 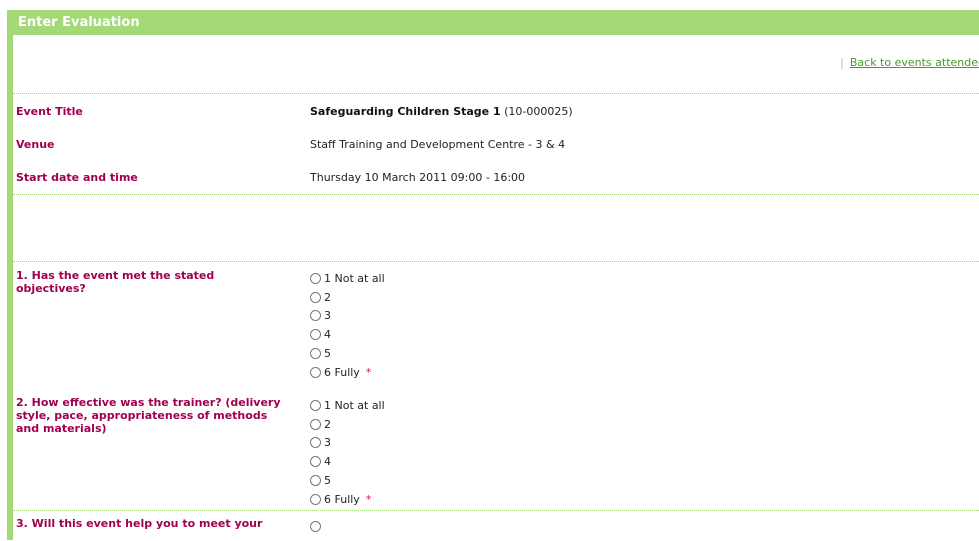 I want to click on question-3: 3. Will this event help you to meet your, so click(x=496, y=526).